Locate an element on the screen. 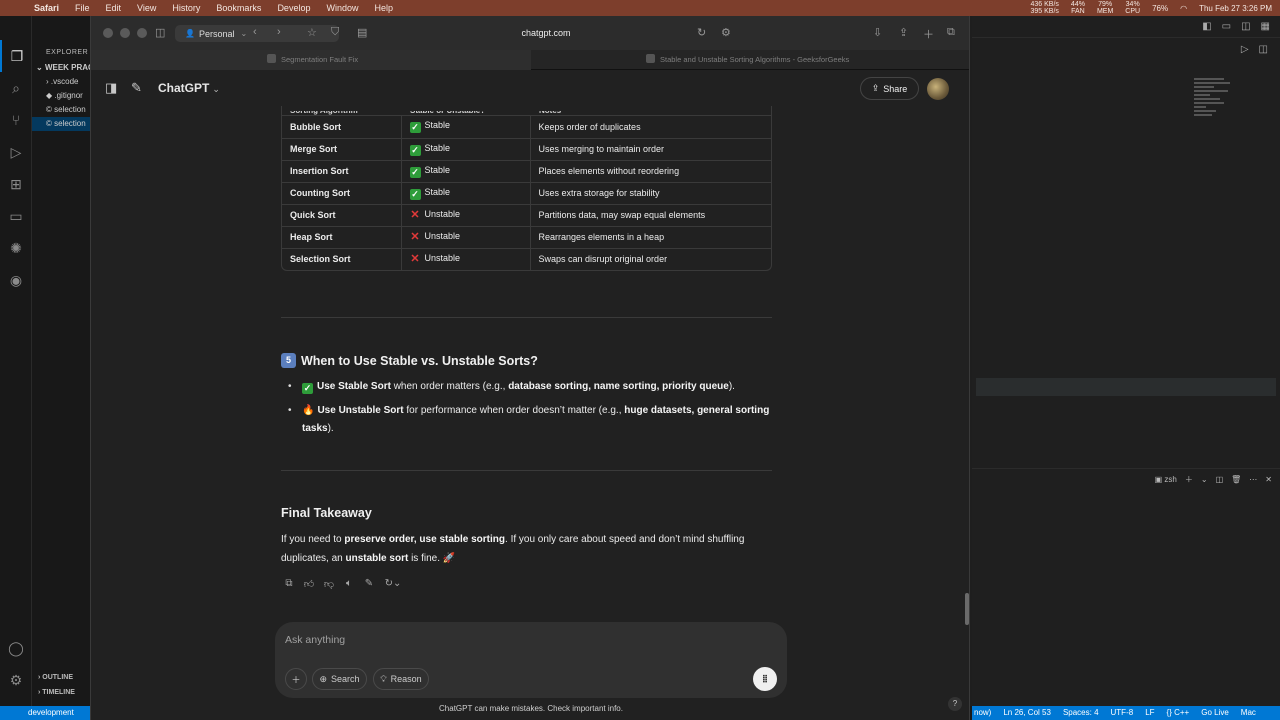 The image size is (1280, 720). lightbulb-icon: 💡︎ is located at coordinates (383, 678).